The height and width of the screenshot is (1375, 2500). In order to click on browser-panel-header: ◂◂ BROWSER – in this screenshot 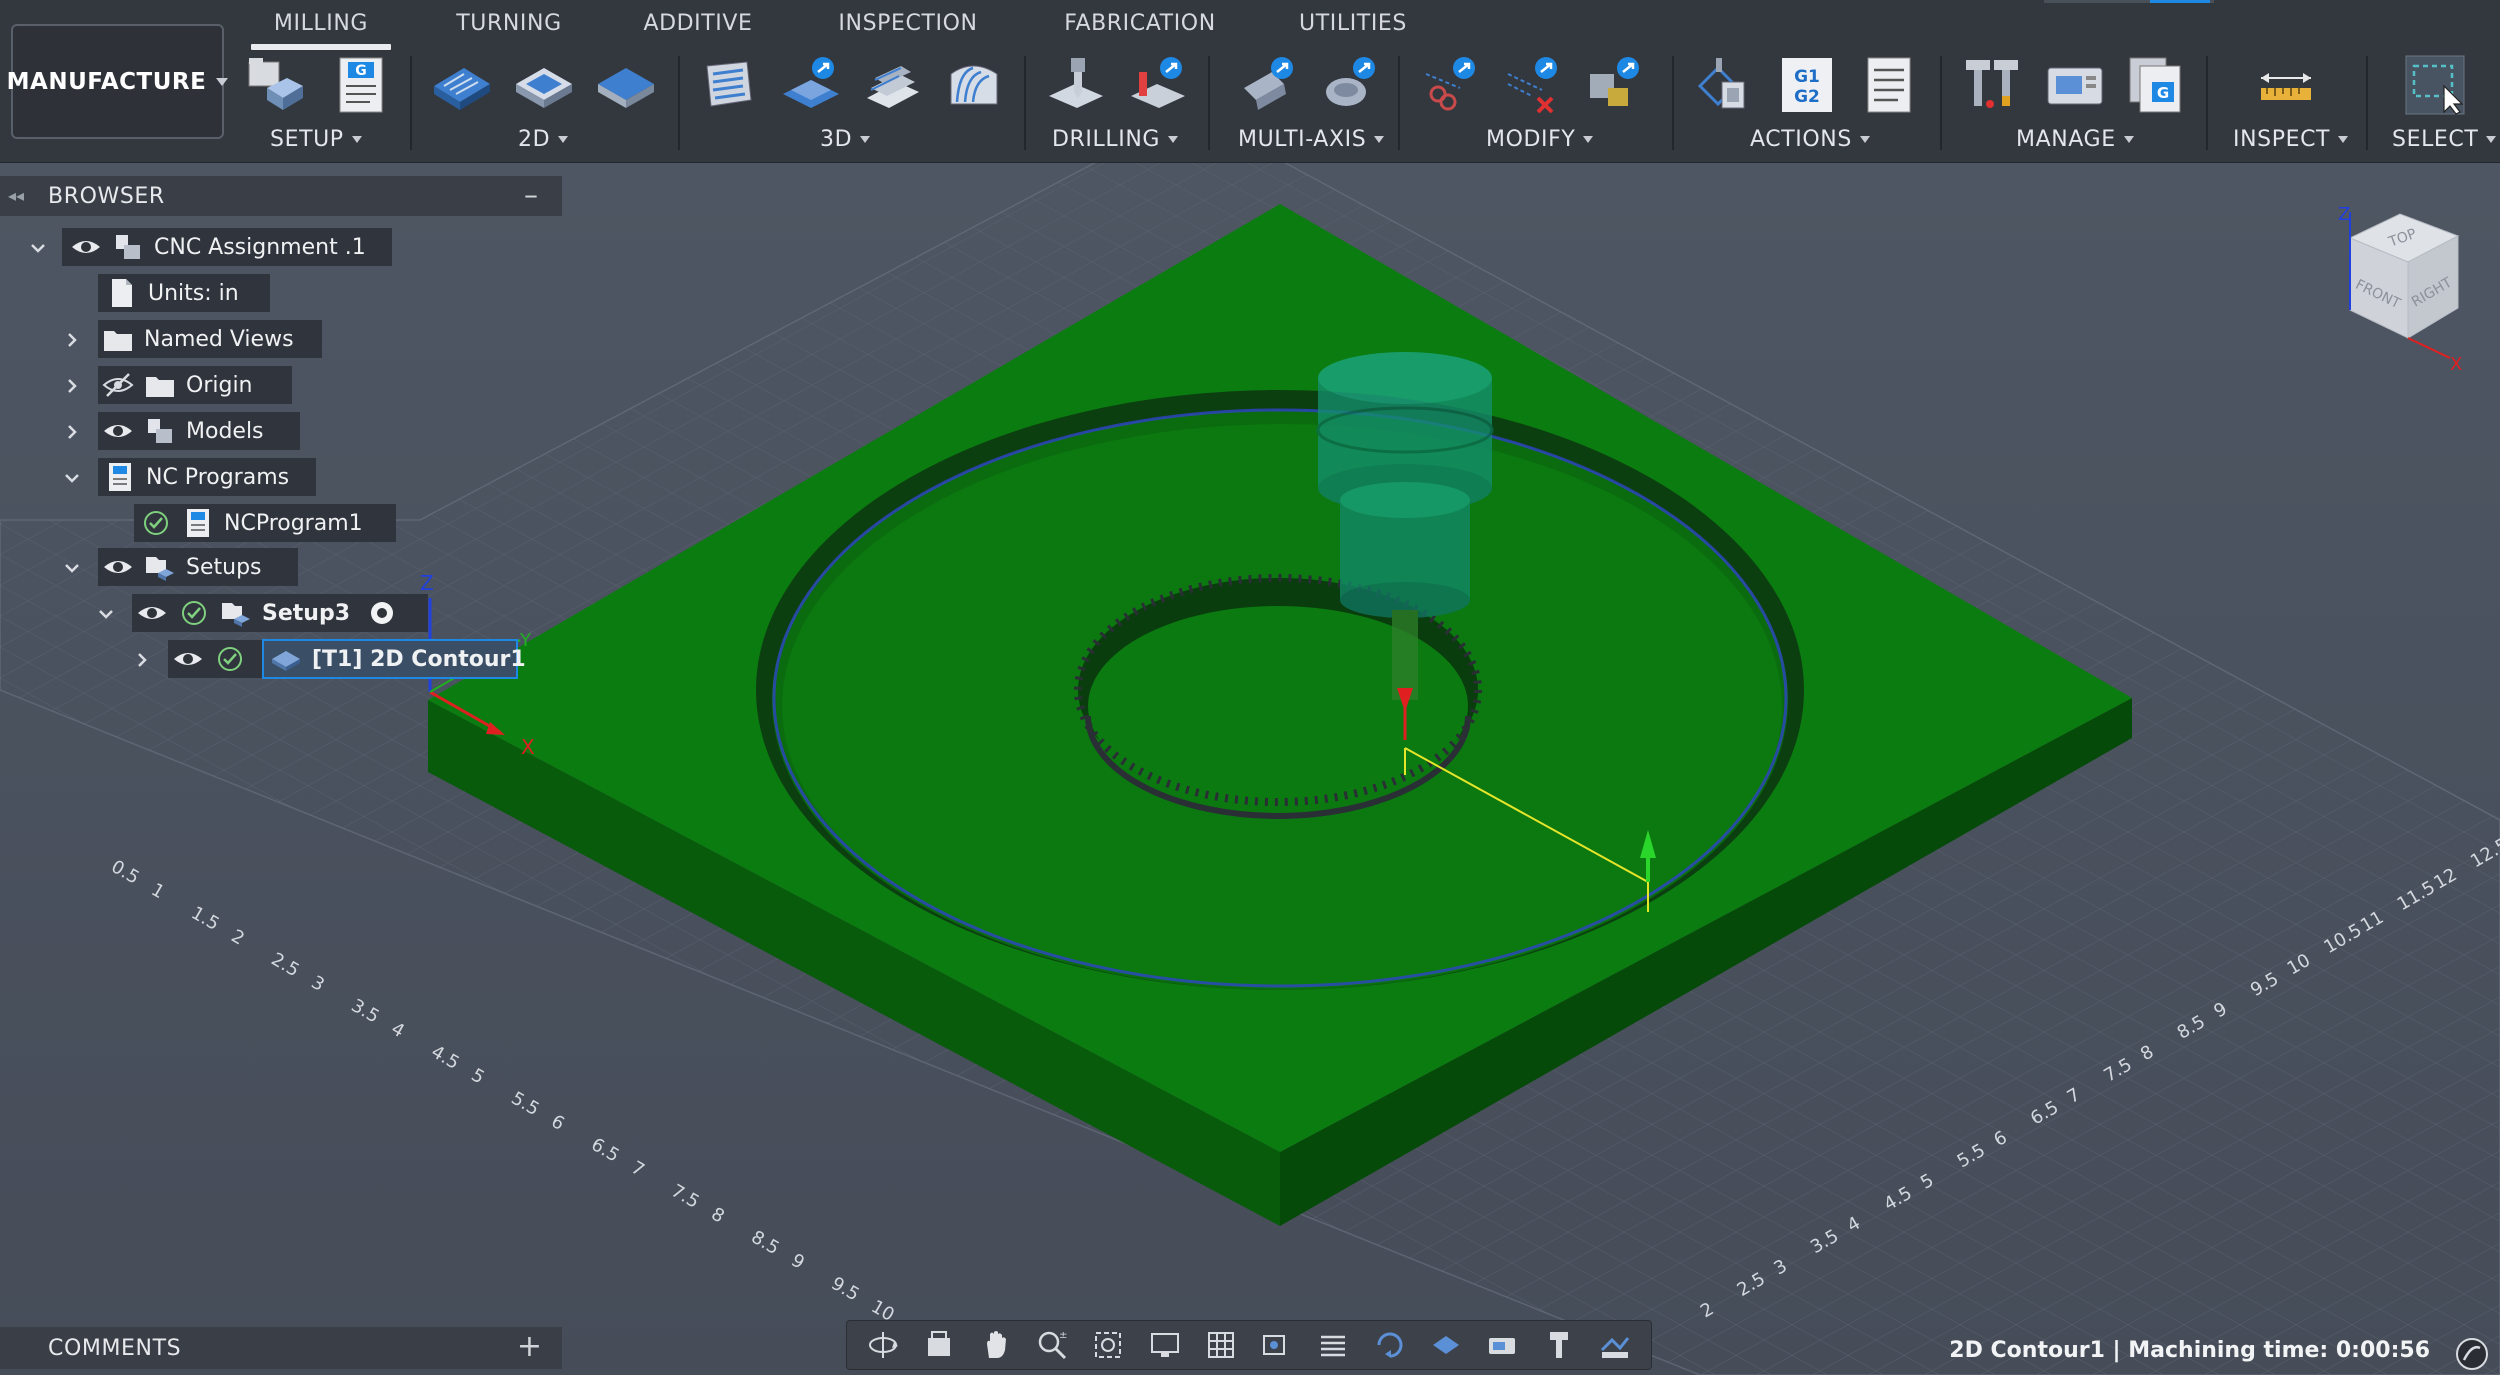, I will do `click(281, 196)`.